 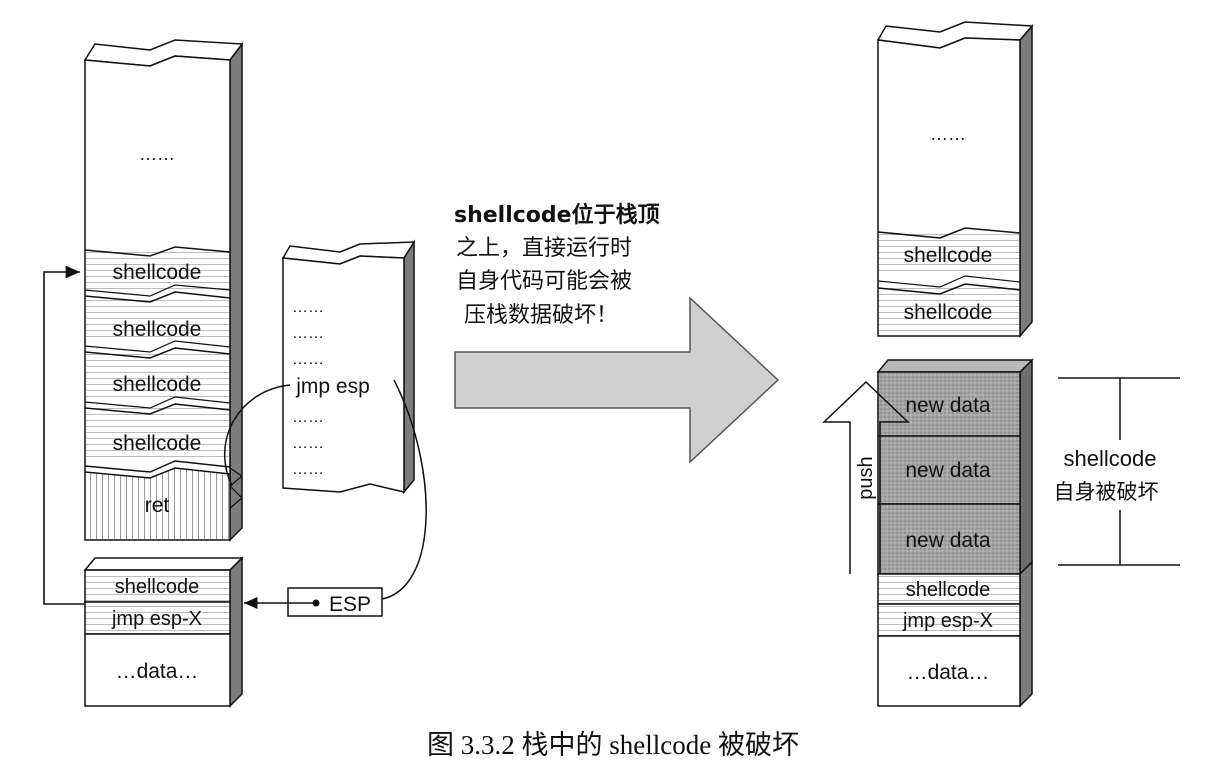 What do you see at coordinates (1026, 634) in the screenshot?
I see `right-lower-side` at bounding box center [1026, 634].